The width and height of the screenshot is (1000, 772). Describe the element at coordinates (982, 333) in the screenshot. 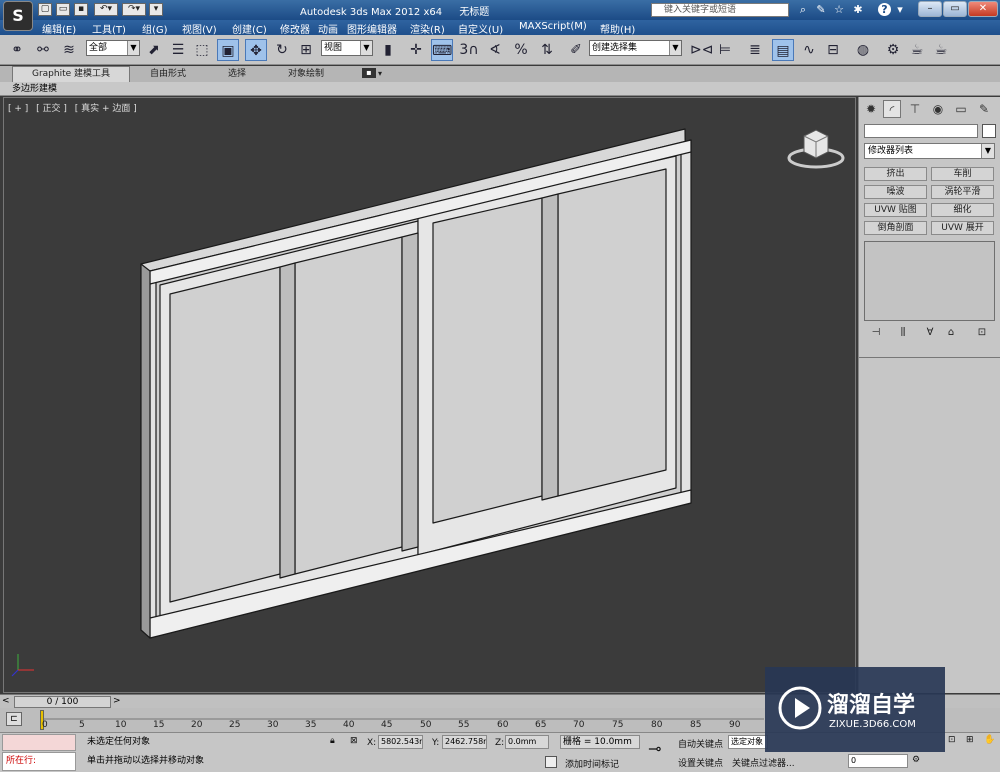

I see `configure-modifier-sets-icon: ⊡` at that location.